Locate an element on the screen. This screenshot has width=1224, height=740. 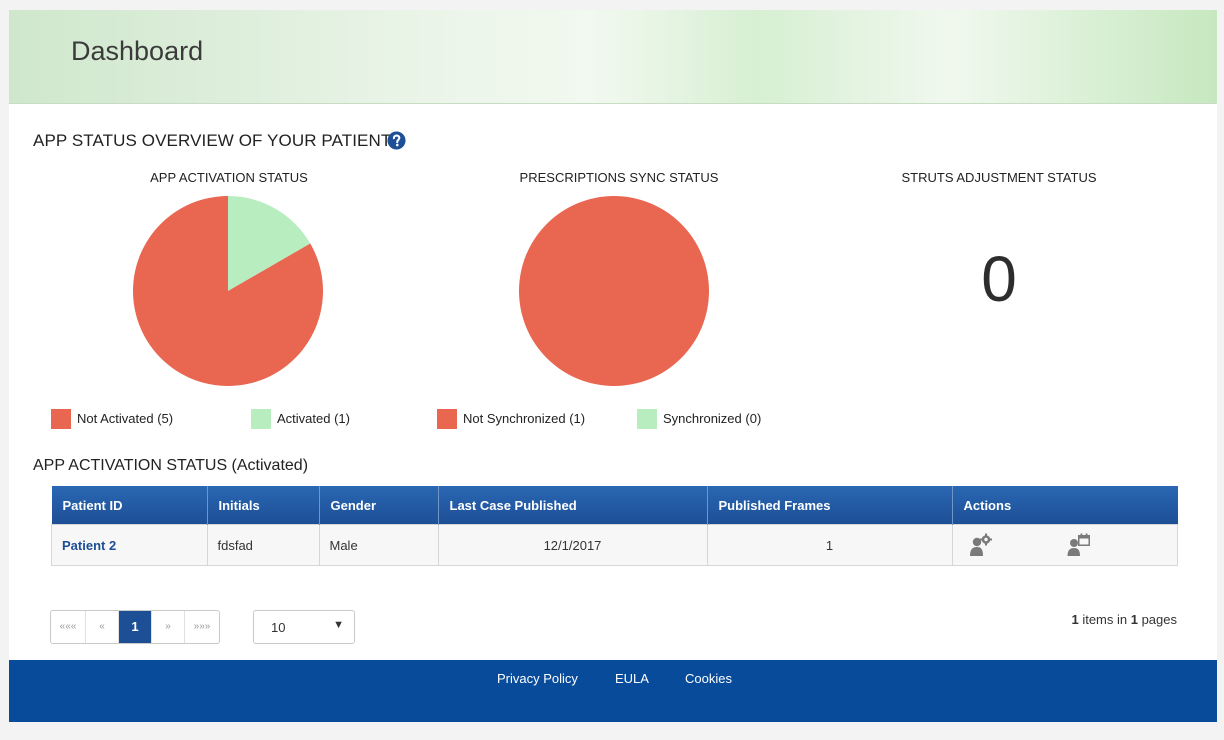
page-size-select: 10 ▼ is located at coordinates (304, 627).